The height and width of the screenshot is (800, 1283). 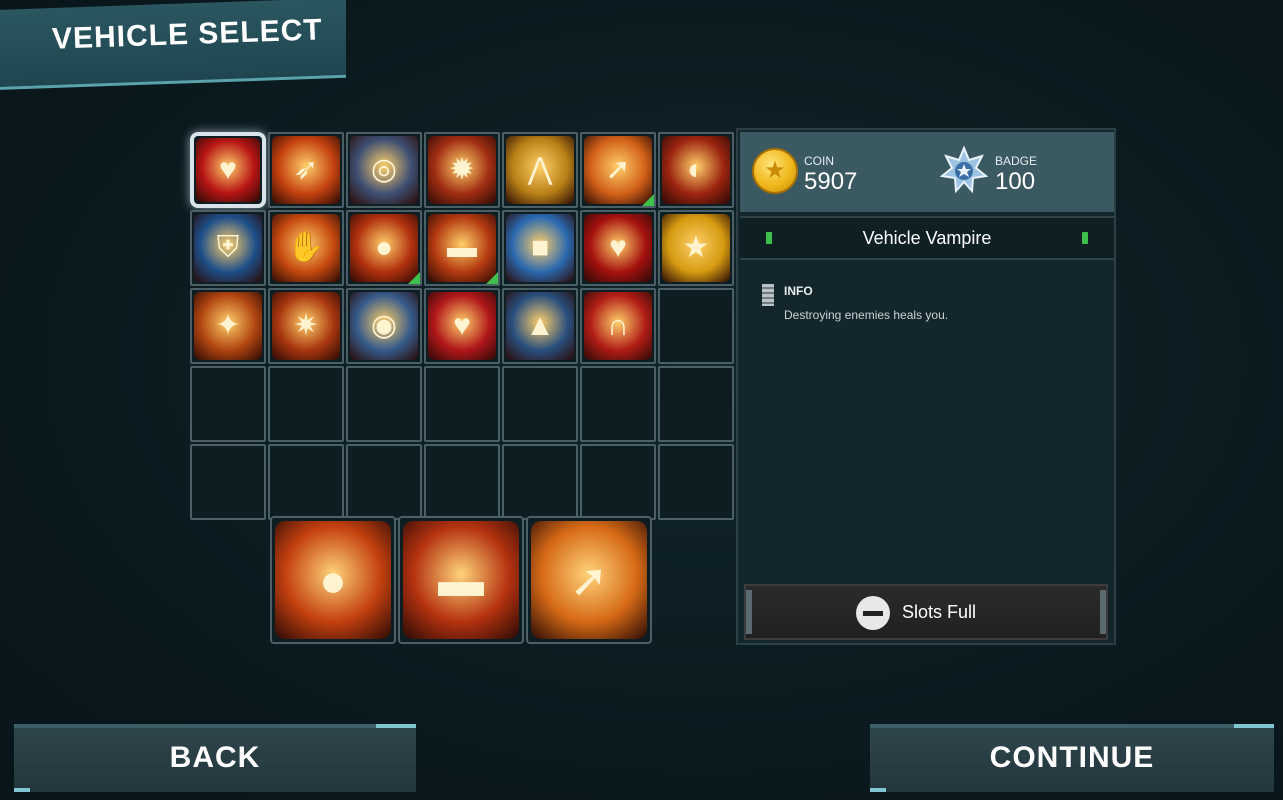 I want to click on perk-slot: ◎, so click(x=384, y=170).